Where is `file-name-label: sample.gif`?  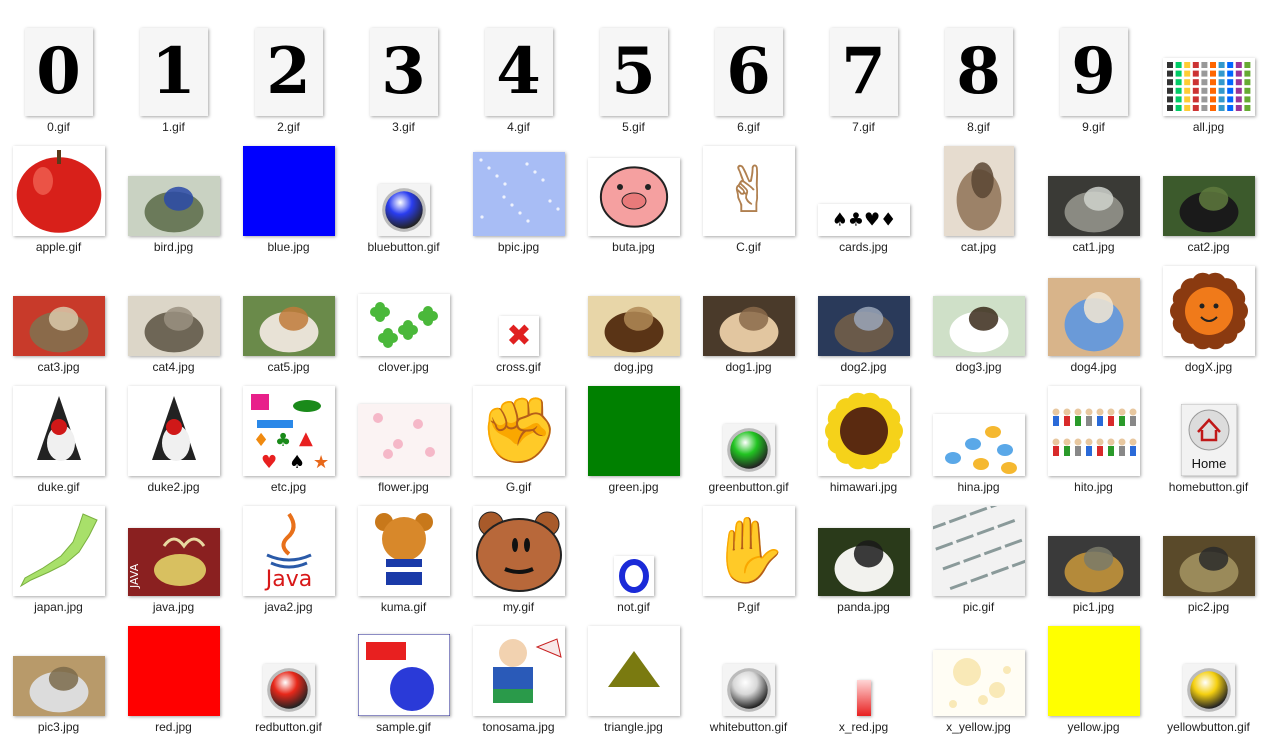
file-name-label: sample.gif is located at coordinates (403, 727).